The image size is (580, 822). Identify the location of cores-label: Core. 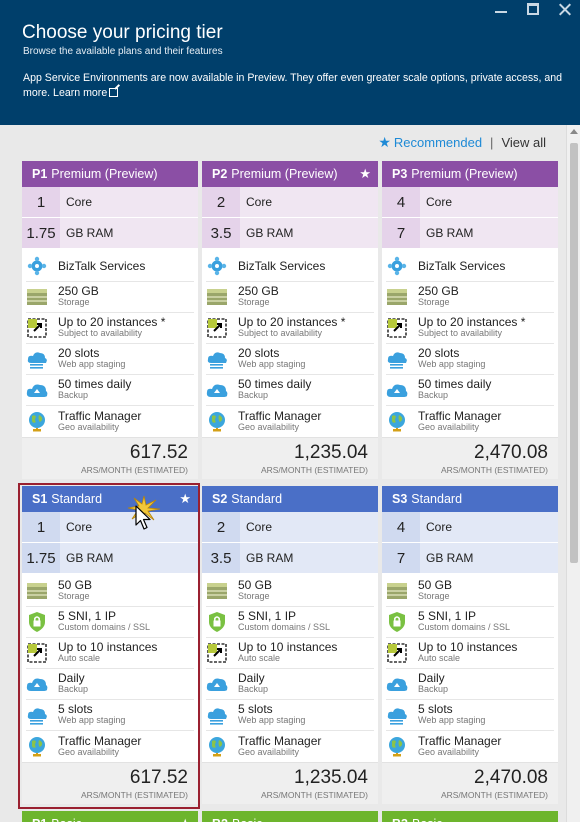
(259, 202).